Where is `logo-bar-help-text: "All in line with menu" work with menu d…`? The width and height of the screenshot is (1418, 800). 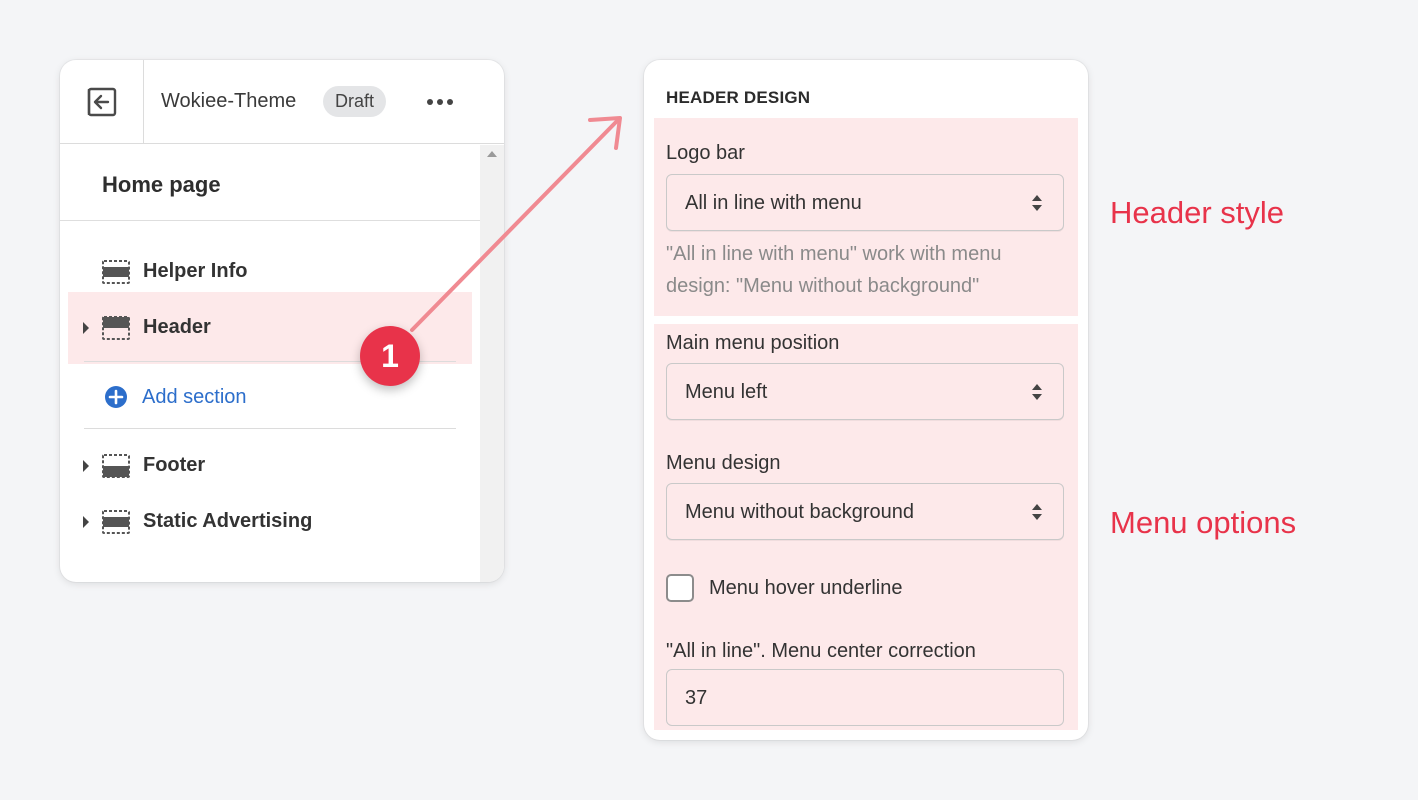
logo-bar-help-text: "All in line with menu" work with menu d… is located at coordinates (834, 270).